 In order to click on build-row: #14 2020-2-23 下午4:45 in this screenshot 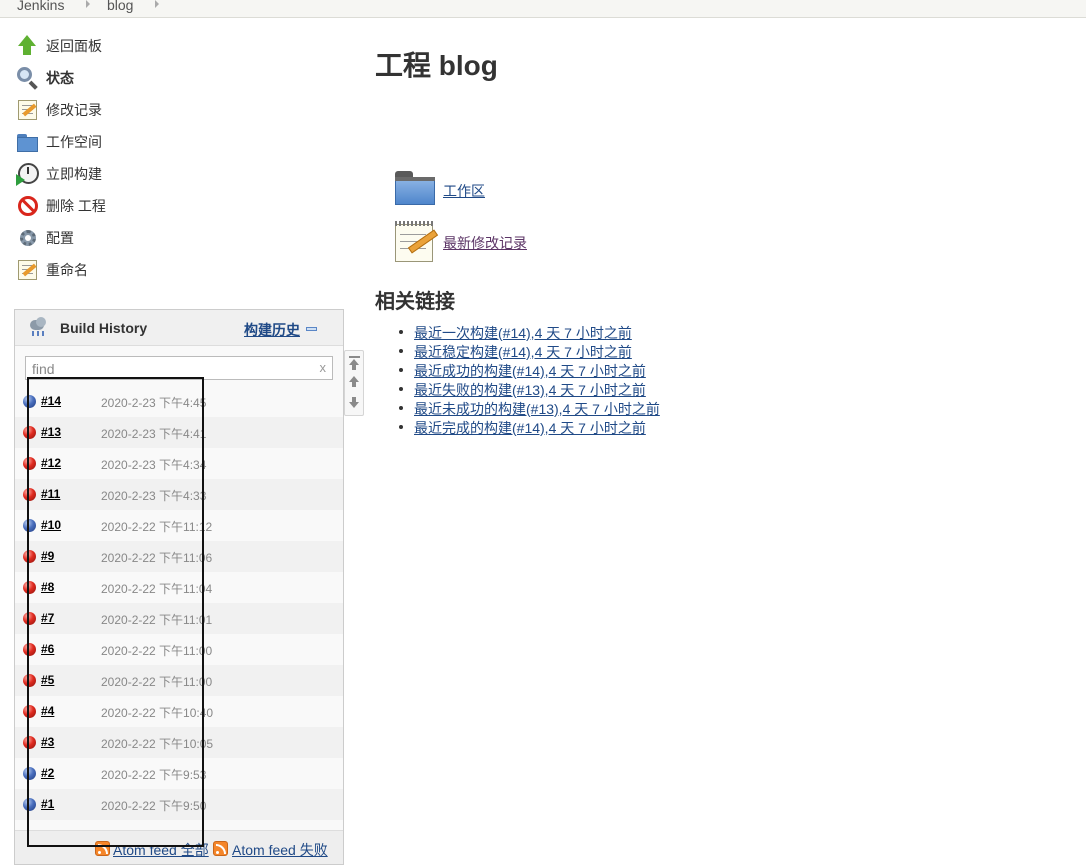, I will do `click(179, 401)`.